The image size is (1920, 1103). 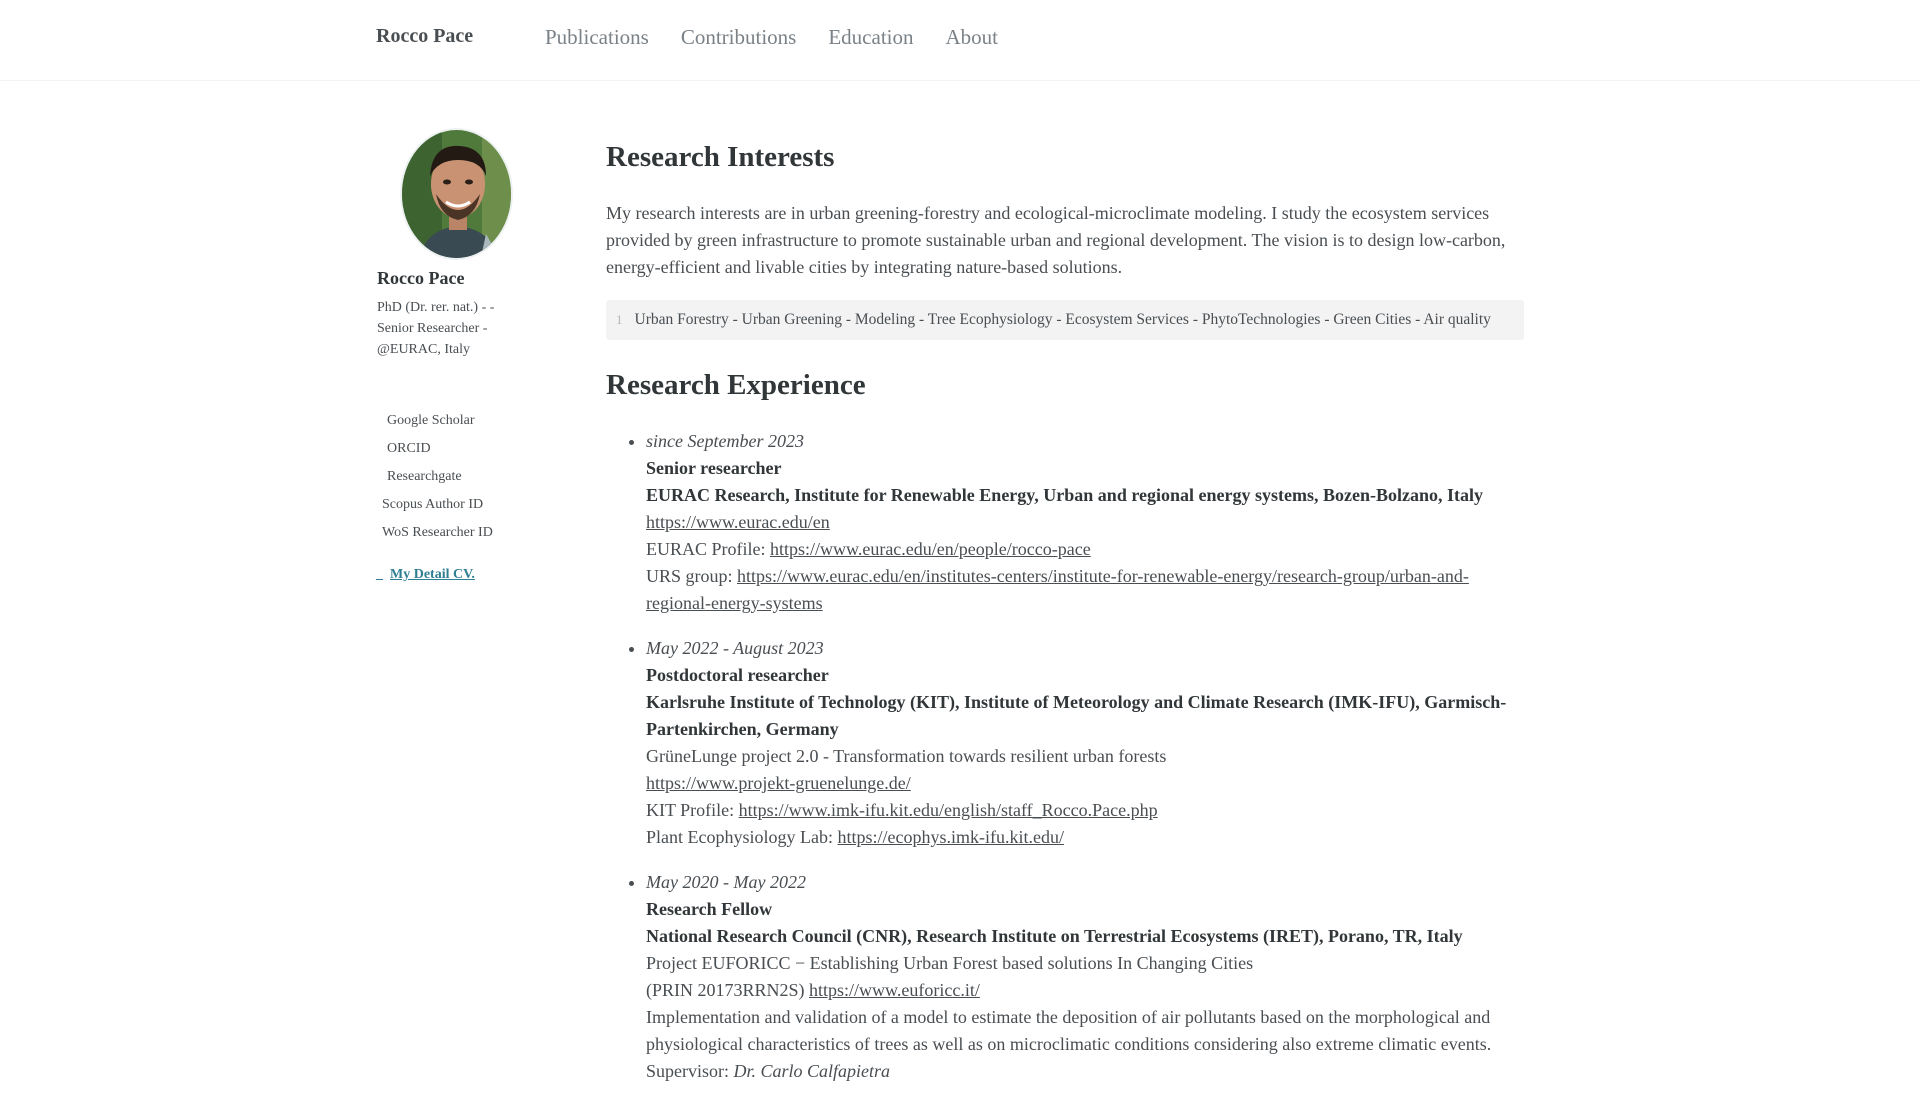 What do you see at coordinates (689, 576) in the screenshot?
I see `group-label: URS group:` at bounding box center [689, 576].